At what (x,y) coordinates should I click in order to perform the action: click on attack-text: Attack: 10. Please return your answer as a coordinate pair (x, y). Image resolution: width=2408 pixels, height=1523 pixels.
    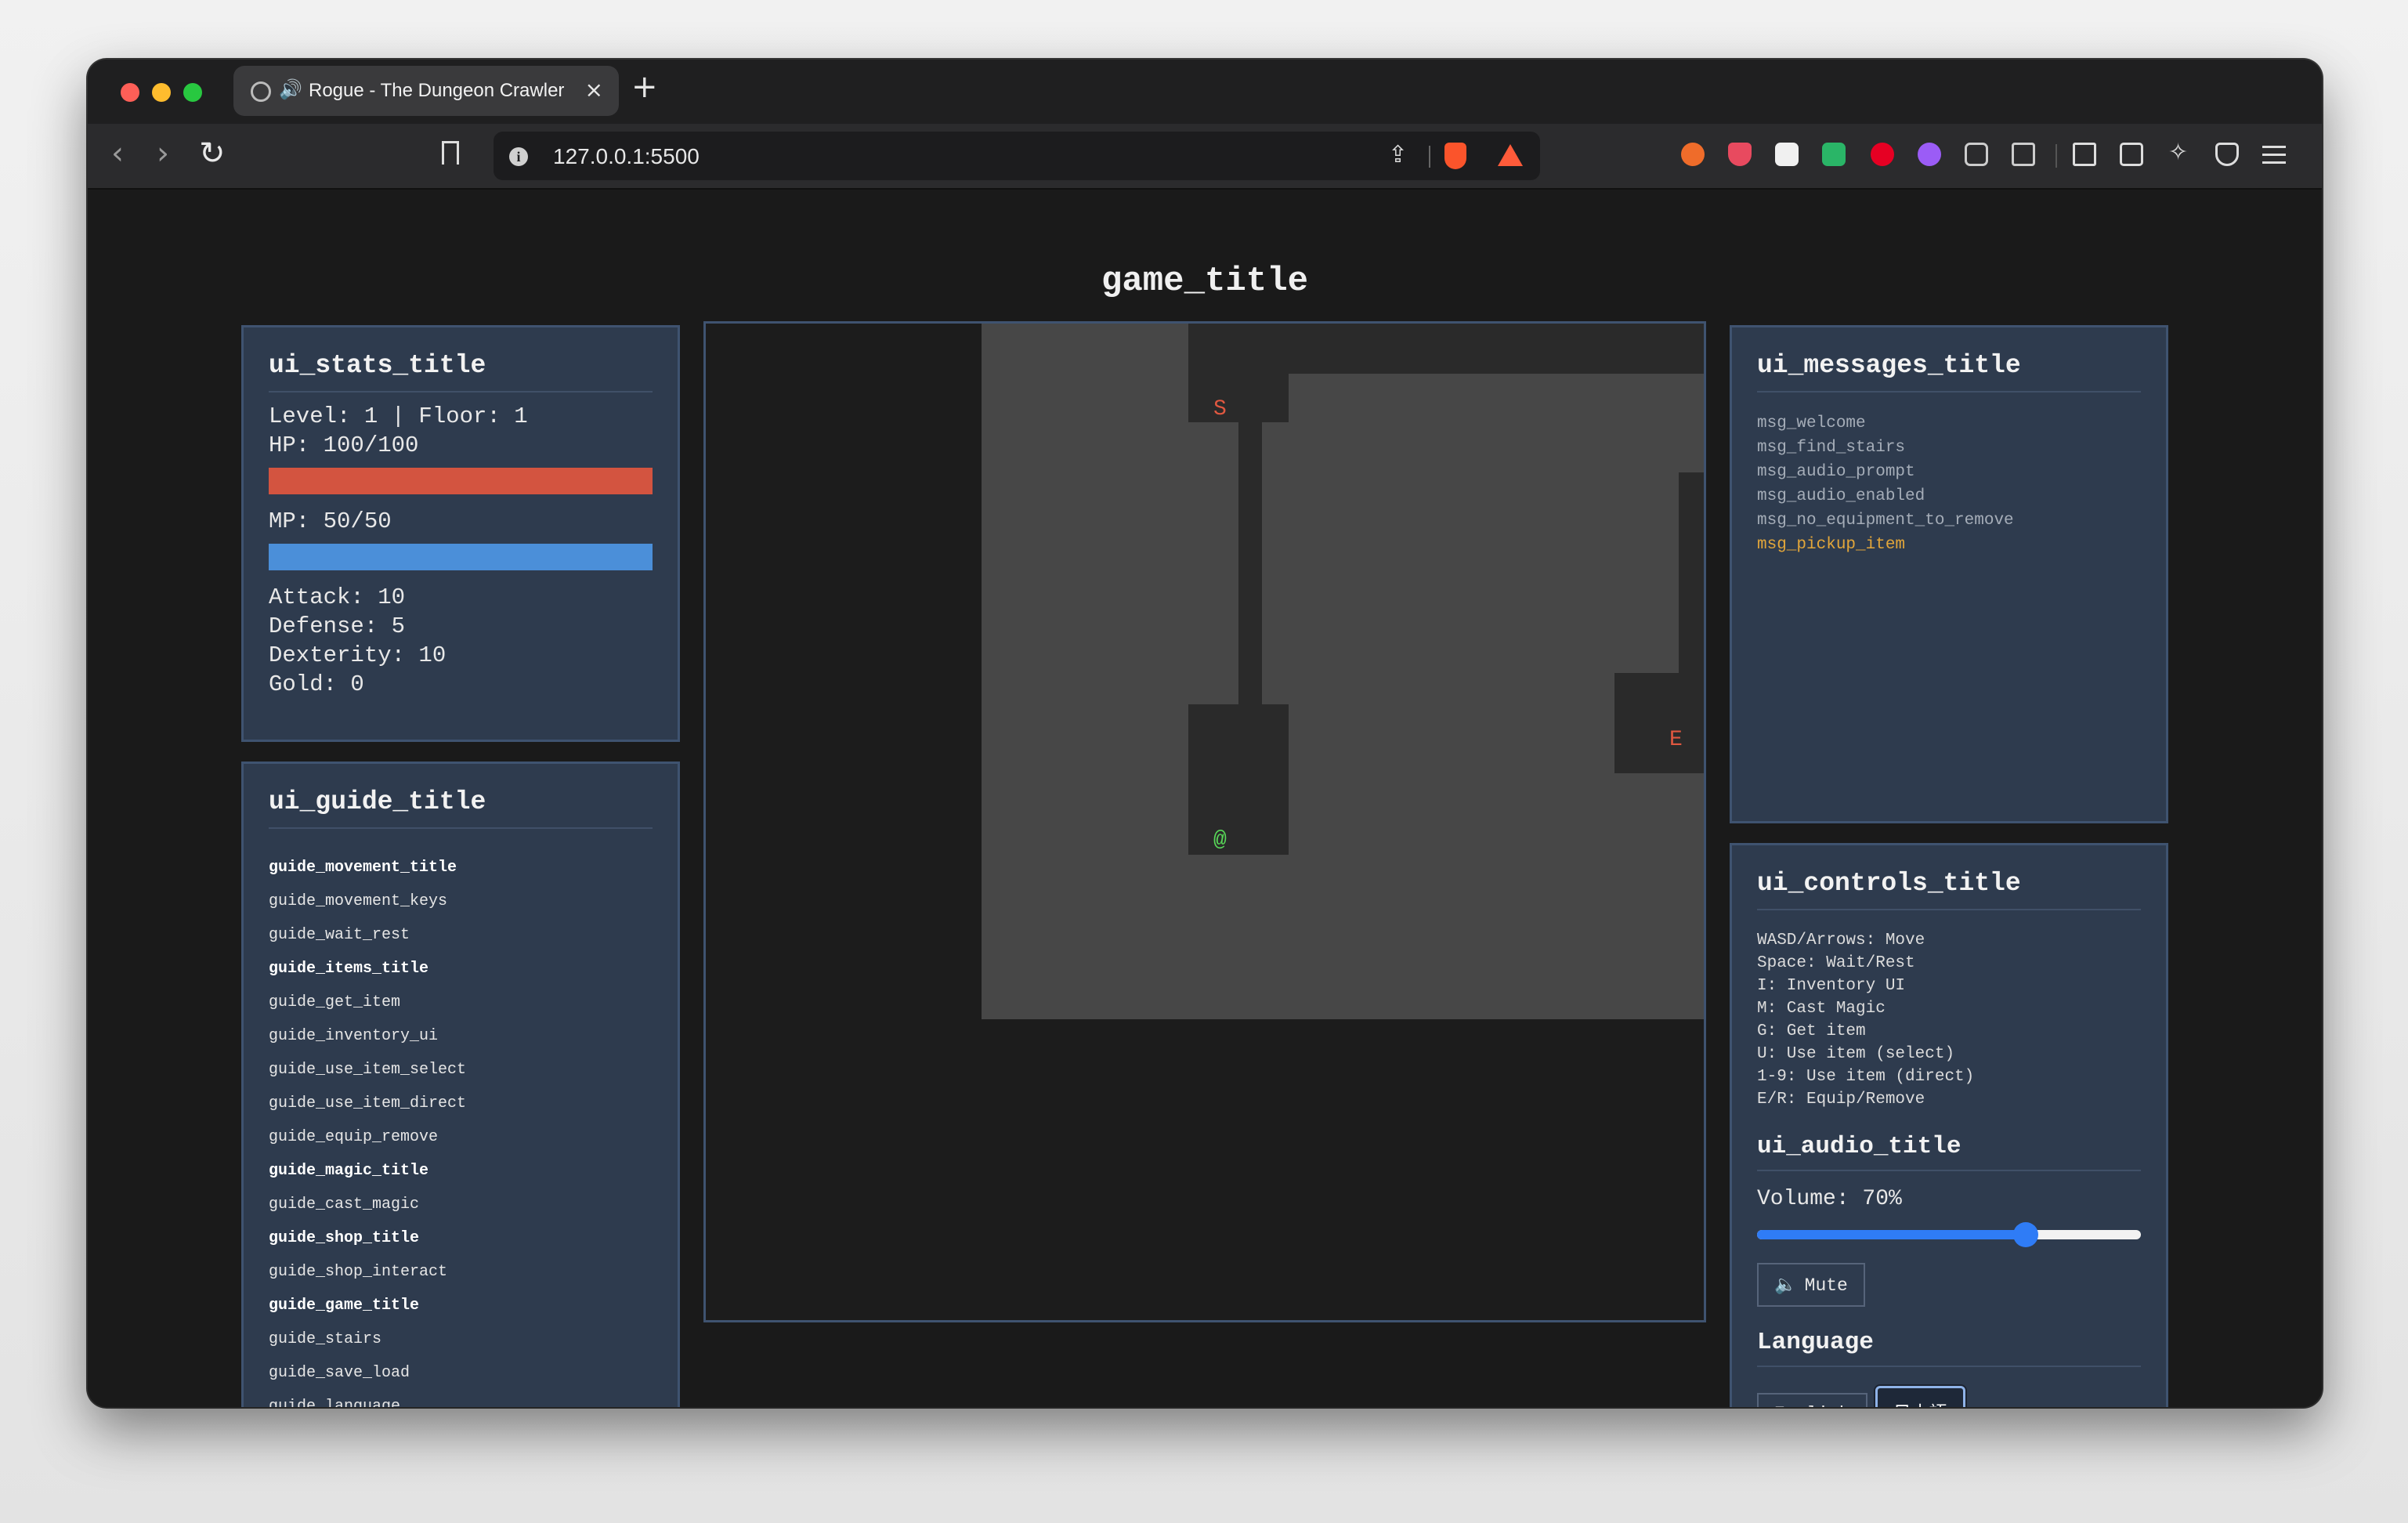
    Looking at the image, I should click on (337, 597).